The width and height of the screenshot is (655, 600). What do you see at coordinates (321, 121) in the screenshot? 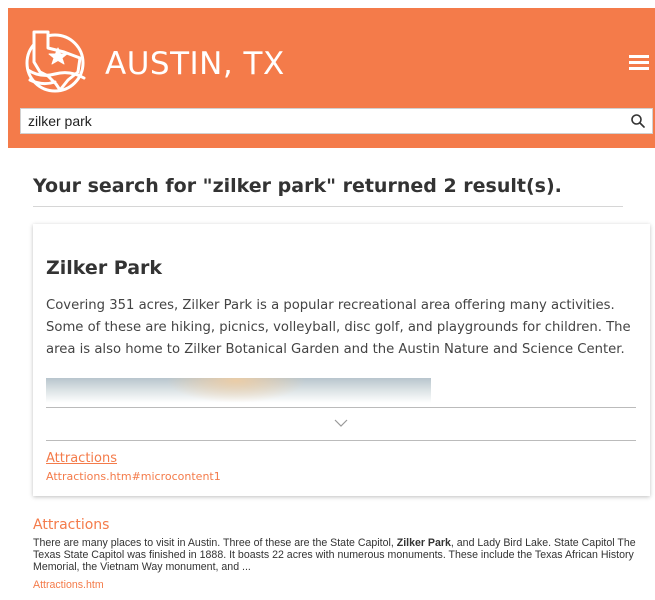
I see `search-input` at bounding box center [321, 121].